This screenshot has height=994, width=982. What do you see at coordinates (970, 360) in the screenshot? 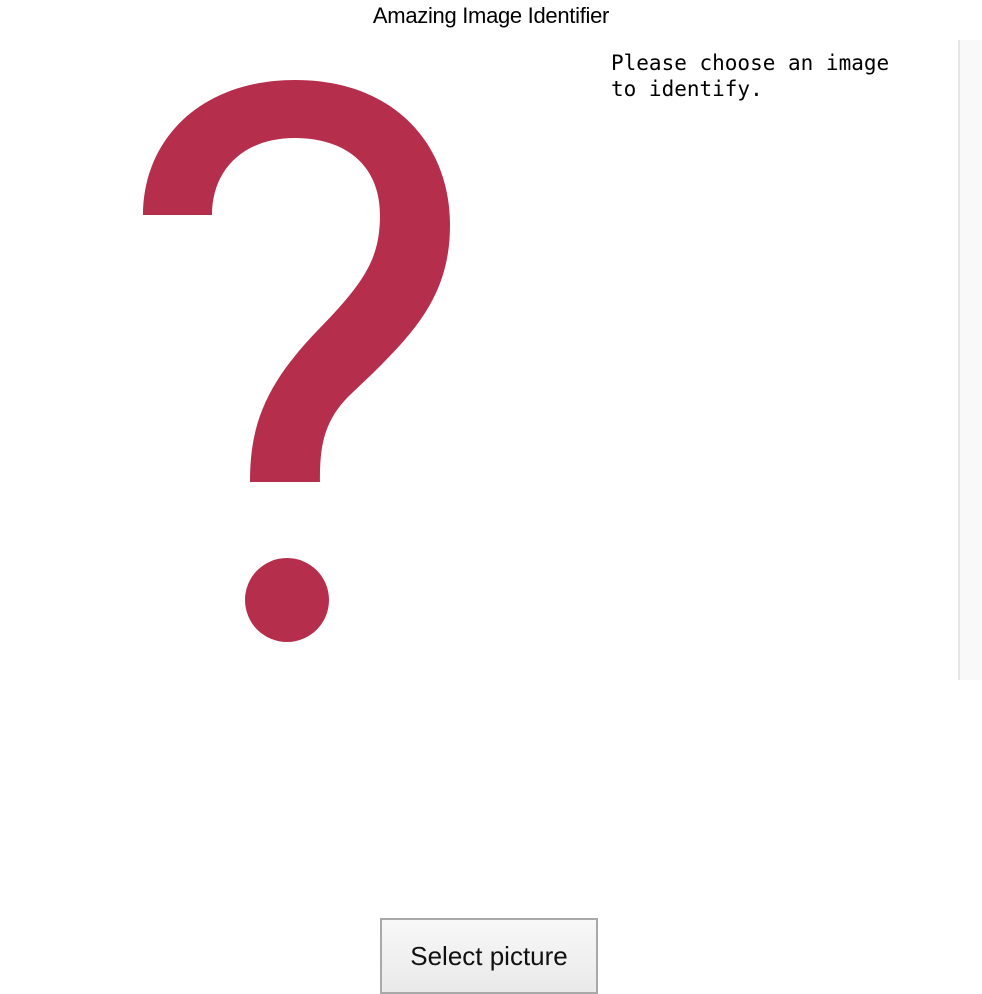
I see `result-scrollbar` at bounding box center [970, 360].